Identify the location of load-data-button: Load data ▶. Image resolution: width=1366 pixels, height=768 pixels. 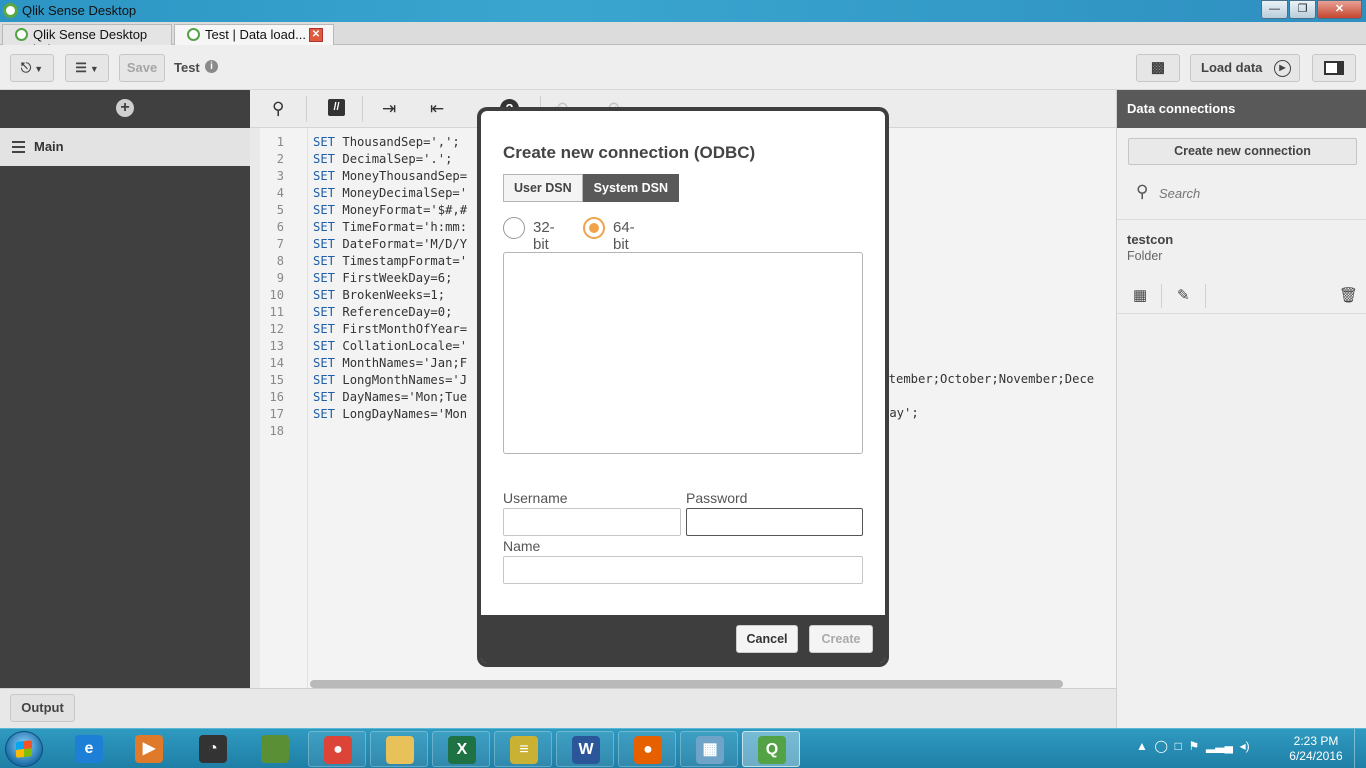
(1245, 68).